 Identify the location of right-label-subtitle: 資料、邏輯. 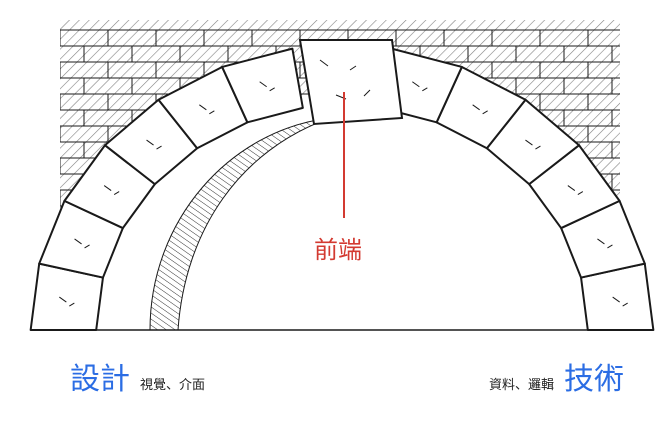
(521, 385).